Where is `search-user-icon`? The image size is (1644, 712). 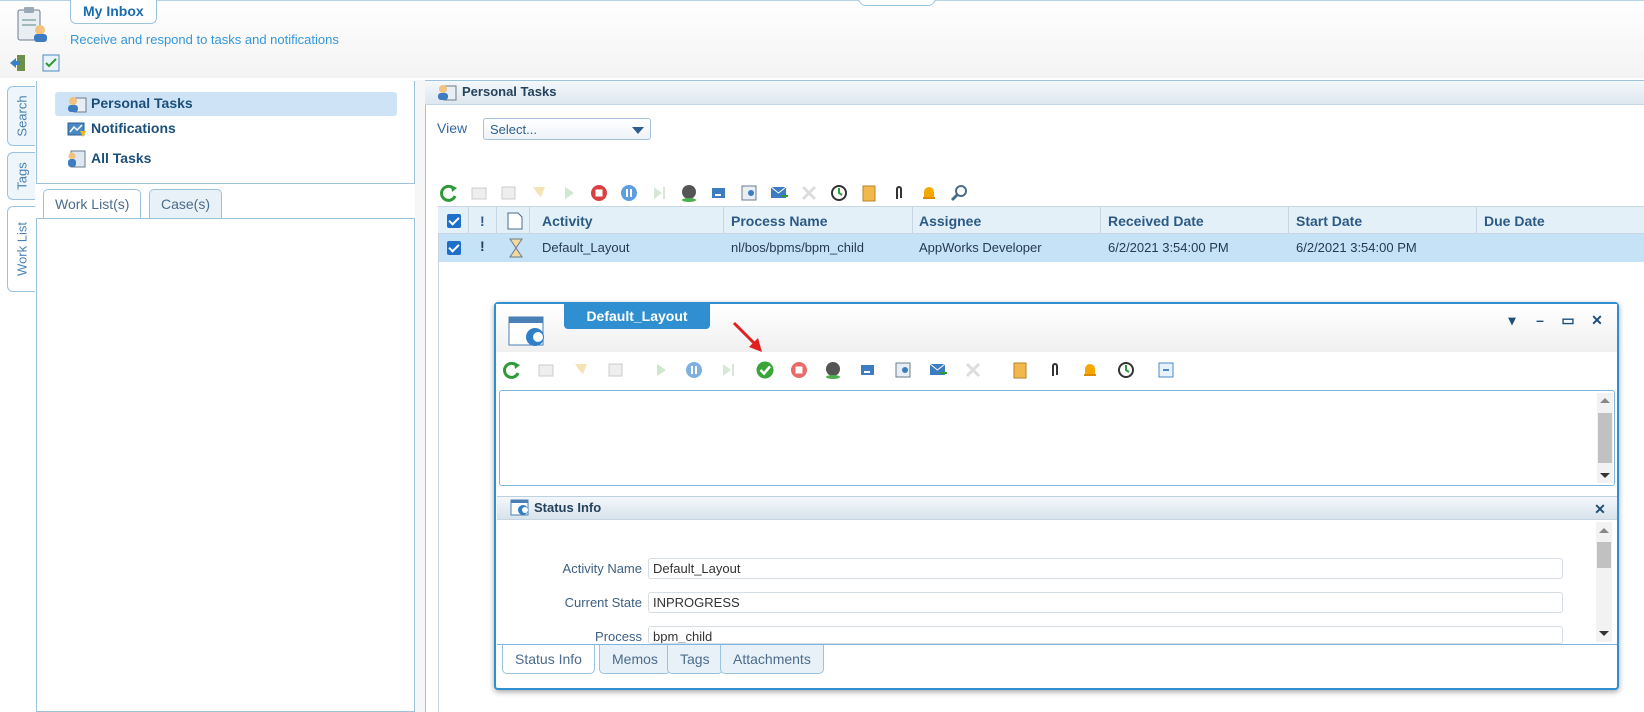 search-user-icon is located at coordinates (959, 193).